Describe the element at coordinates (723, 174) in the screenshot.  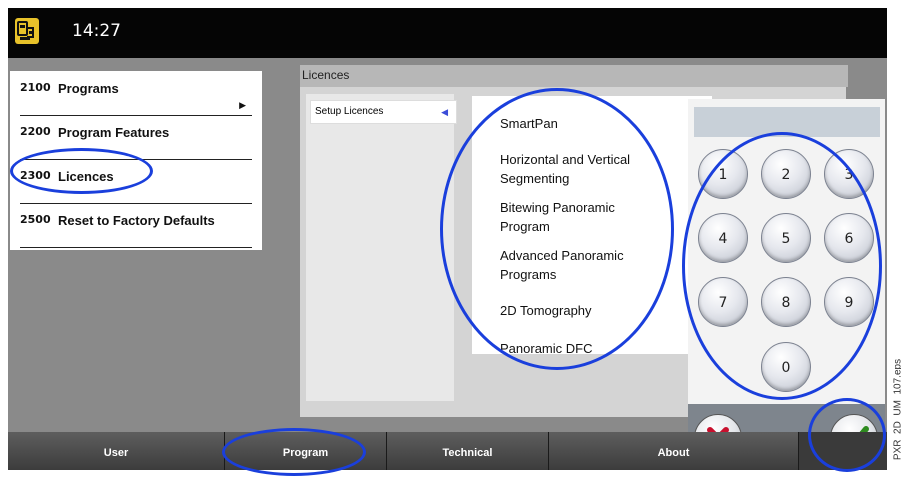
I see `key-1: 1` at that location.